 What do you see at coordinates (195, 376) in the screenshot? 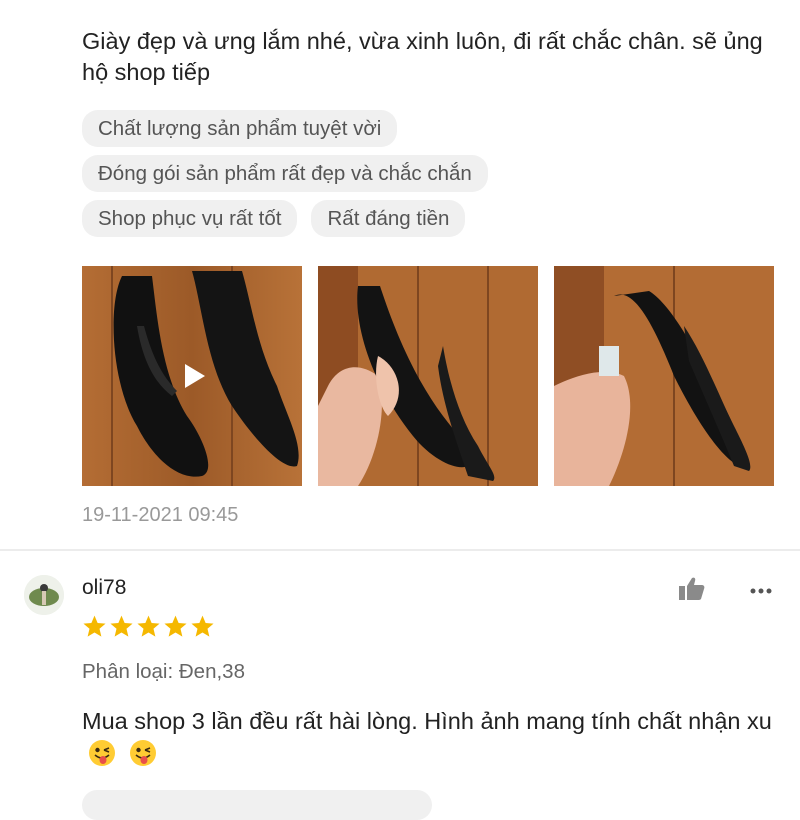
I see `play-icon` at bounding box center [195, 376].